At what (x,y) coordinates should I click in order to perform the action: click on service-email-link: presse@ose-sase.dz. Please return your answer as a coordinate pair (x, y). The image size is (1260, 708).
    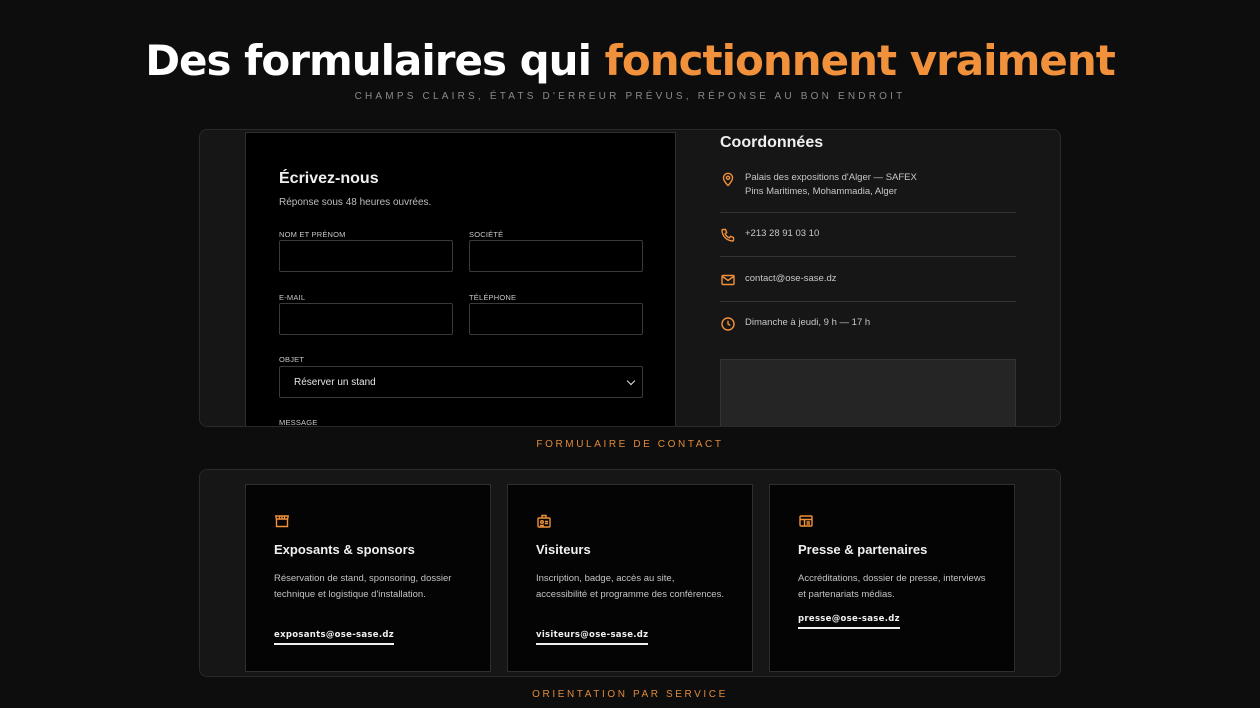
    Looking at the image, I should click on (849, 621).